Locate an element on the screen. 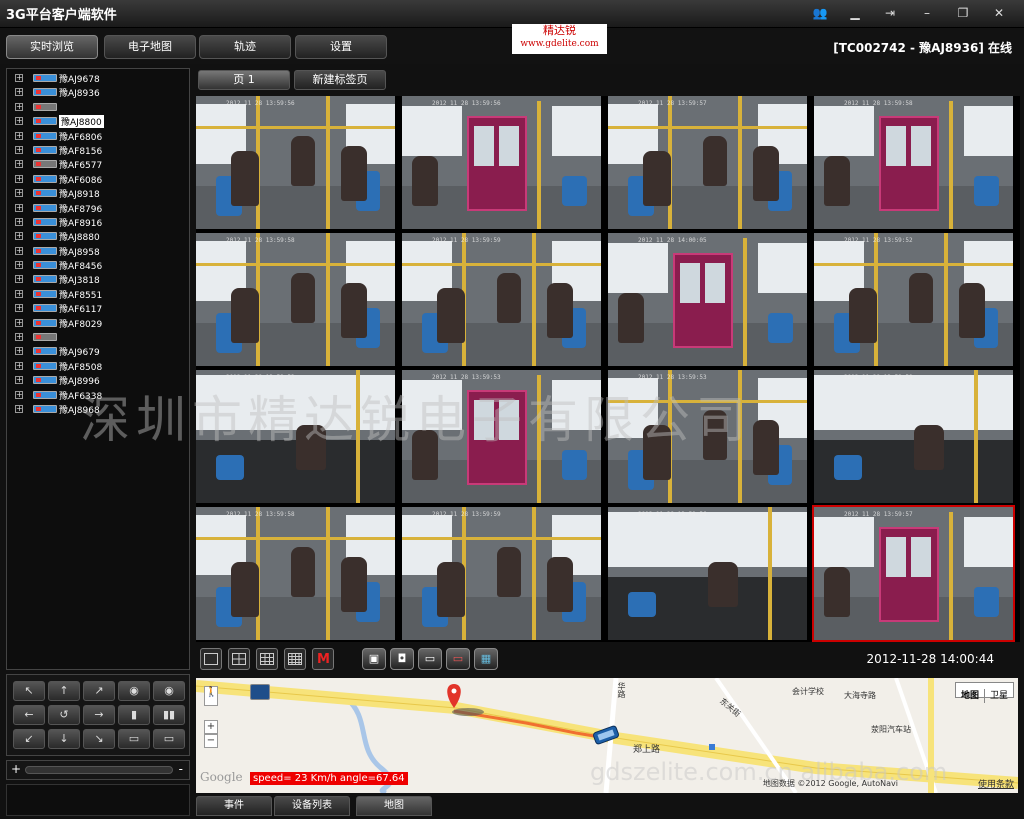  layout-1x1-button is located at coordinates (211, 659).